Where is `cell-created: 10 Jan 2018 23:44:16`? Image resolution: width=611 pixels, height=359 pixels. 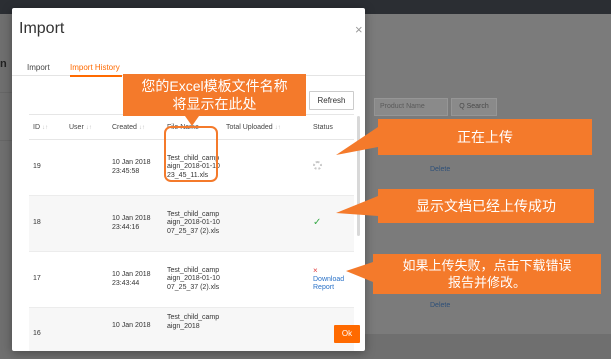 cell-created: 10 Jan 2018 23:44:16 is located at coordinates (135, 223).